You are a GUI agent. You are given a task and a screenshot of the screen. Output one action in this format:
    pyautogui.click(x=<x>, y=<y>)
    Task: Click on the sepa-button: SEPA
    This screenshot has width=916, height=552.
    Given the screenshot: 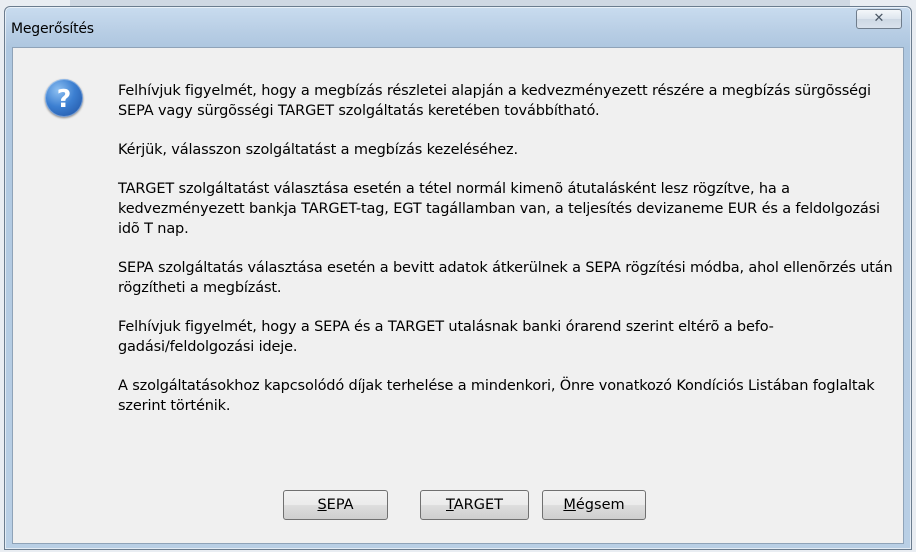 What is the action you would take?
    pyautogui.click(x=335, y=505)
    